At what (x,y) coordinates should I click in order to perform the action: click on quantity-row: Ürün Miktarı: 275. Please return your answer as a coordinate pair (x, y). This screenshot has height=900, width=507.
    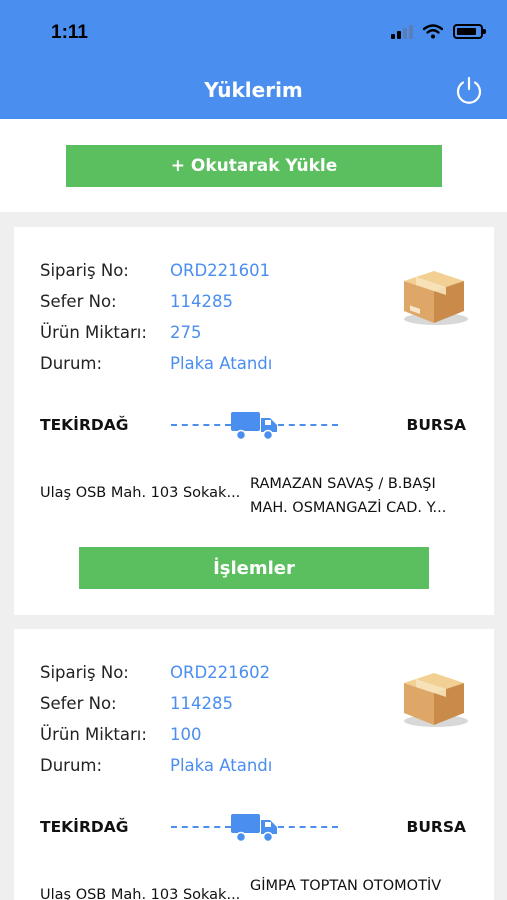
    Looking at the image, I should click on (156, 332).